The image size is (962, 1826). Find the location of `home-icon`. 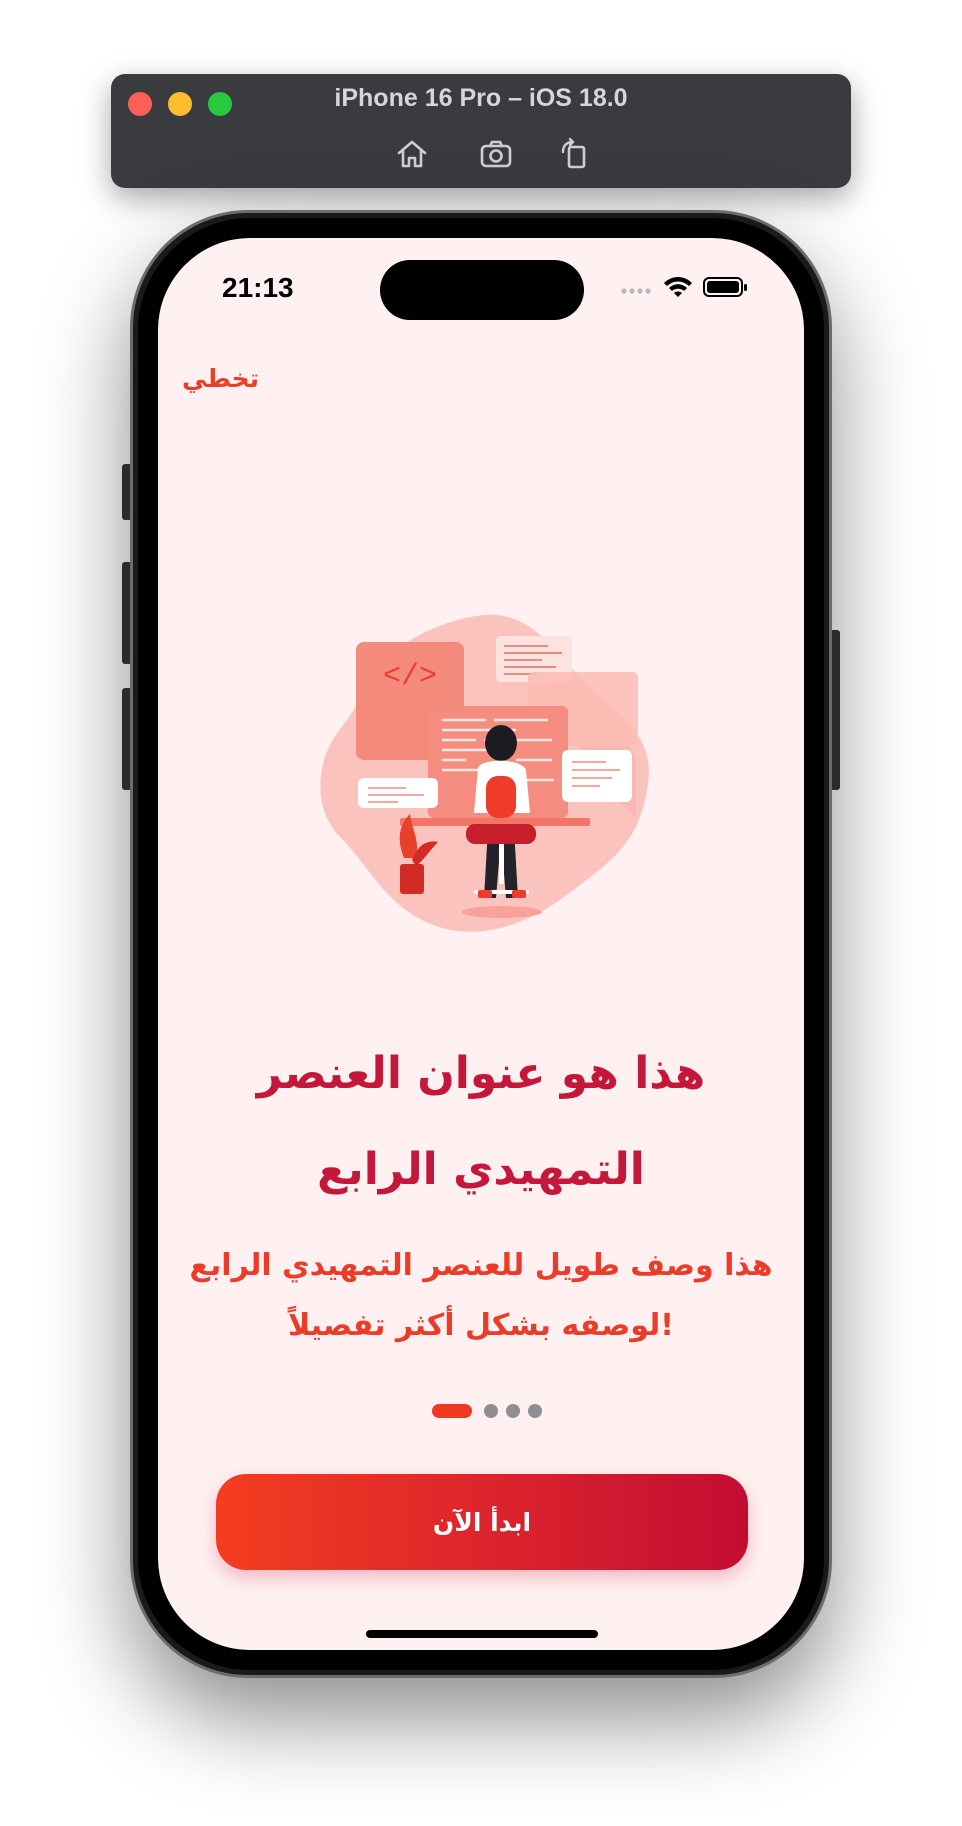

home-icon is located at coordinates (412, 154).